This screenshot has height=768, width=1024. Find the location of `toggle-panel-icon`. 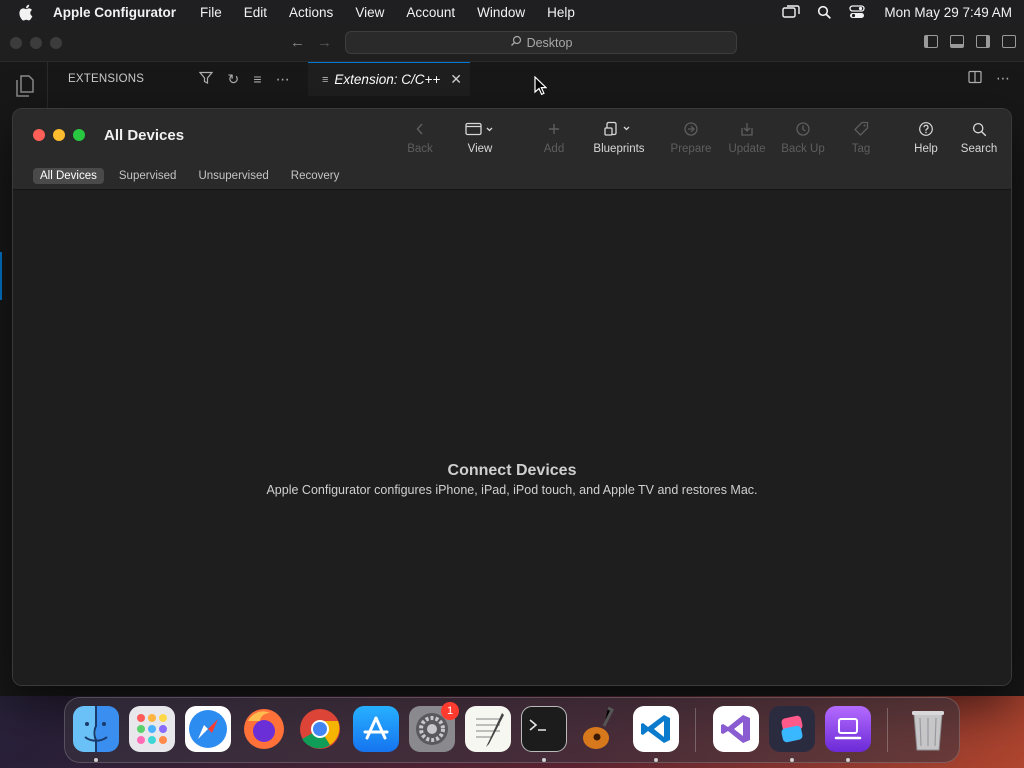

toggle-panel-icon is located at coordinates (957, 41).